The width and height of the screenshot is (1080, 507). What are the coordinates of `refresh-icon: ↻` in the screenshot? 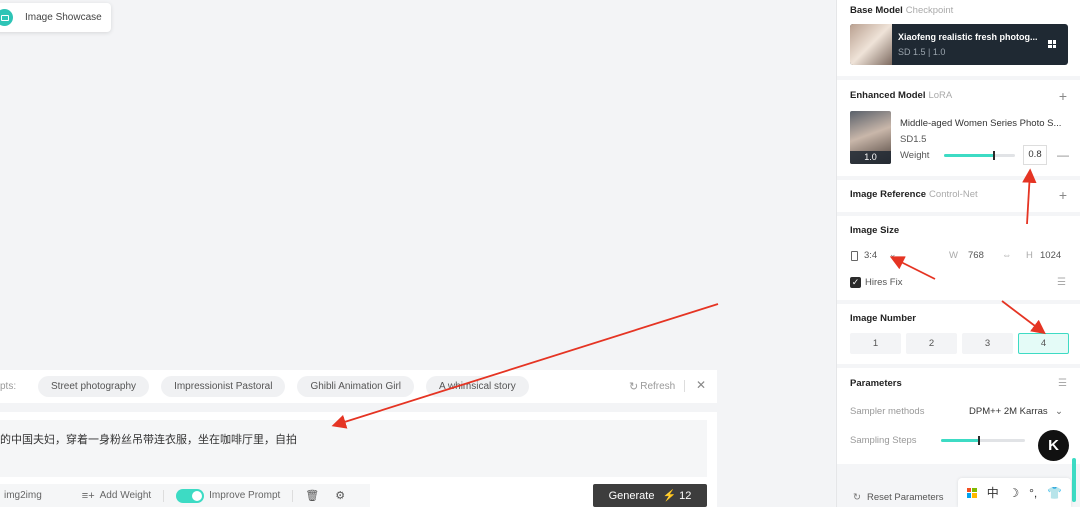 It's located at (634, 387).